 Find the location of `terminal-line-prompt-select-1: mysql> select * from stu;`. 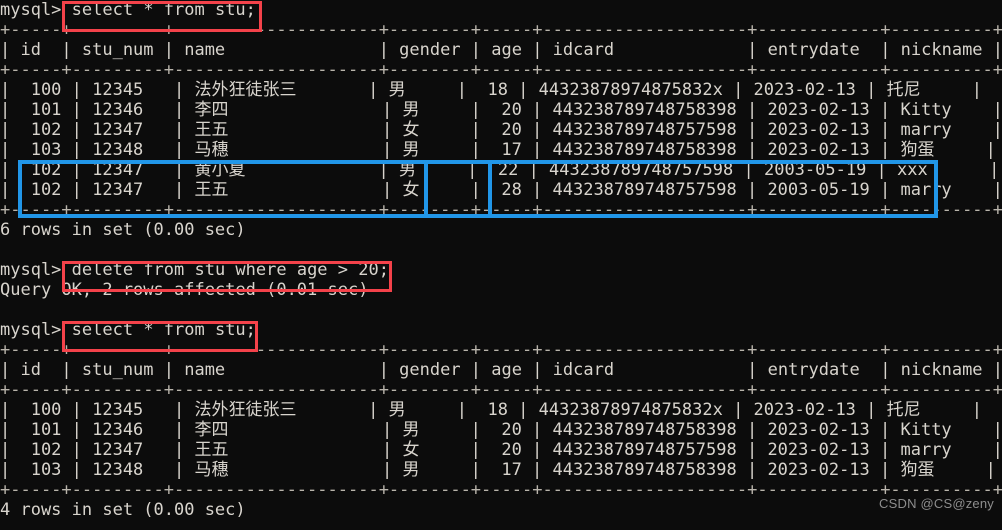

terminal-line-prompt-select-1: mysql> select * from stu; is located at coordinates (501, 10).